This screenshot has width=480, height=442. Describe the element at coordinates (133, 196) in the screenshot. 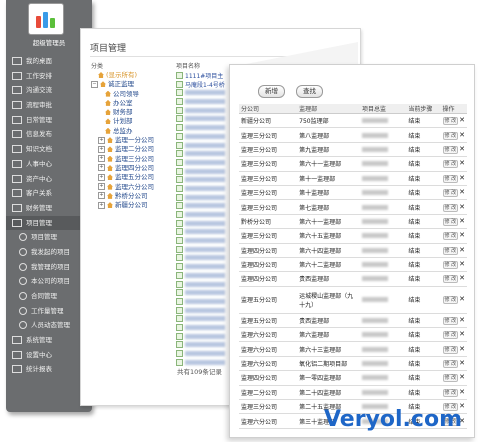

I see `tree-node: + 黔桥分公司` at that location.